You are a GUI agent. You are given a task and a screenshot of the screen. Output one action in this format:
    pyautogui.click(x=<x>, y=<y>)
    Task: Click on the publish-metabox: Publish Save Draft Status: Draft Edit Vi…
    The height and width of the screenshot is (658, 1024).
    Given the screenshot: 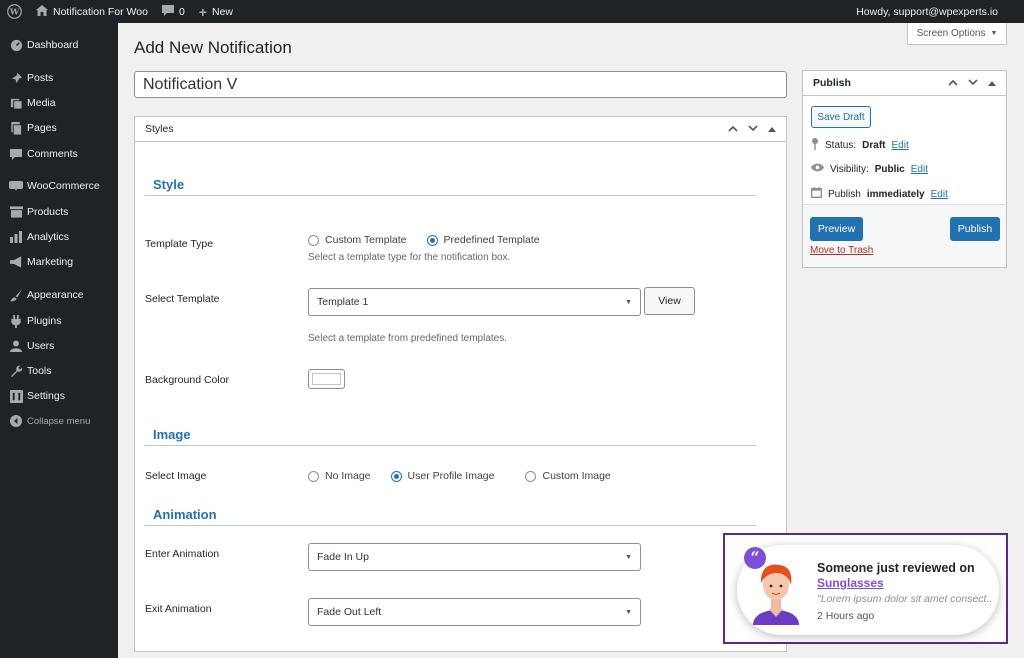 What is the action you would take?
    pyautogui.click(x=904, y=169)
    